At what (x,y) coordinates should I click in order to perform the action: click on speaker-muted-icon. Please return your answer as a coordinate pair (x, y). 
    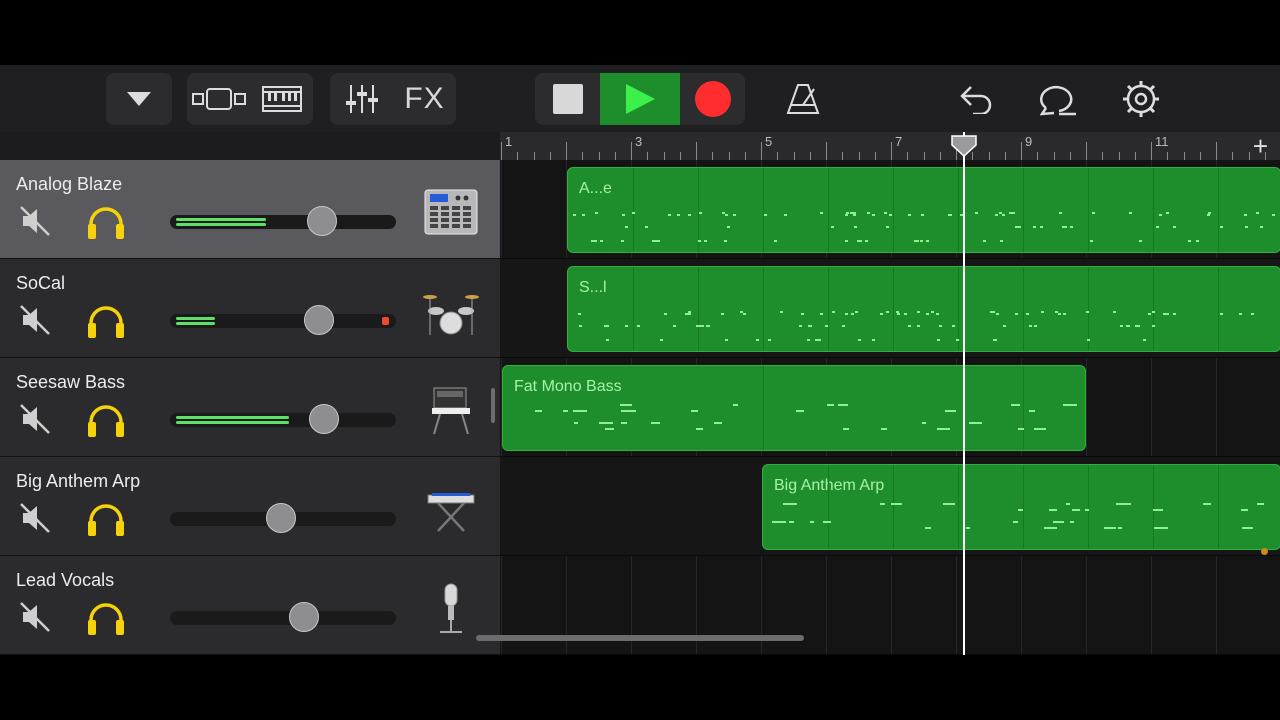
    Looking at the image, I should click on (35, 419).